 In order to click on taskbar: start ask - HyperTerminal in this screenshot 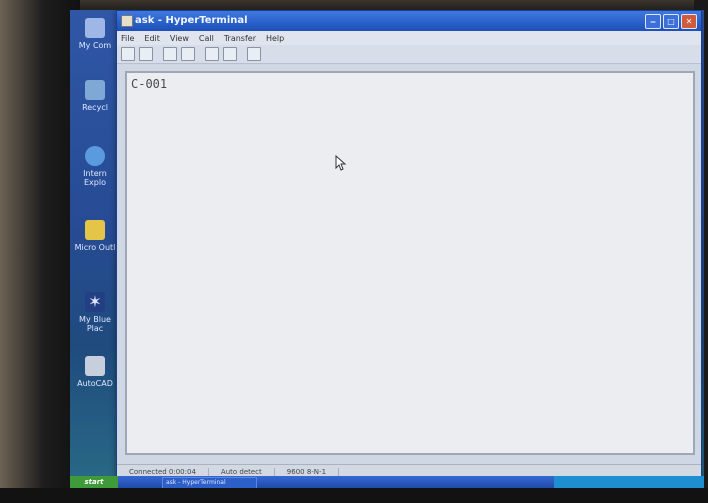, I will do `click(387, 482)`.